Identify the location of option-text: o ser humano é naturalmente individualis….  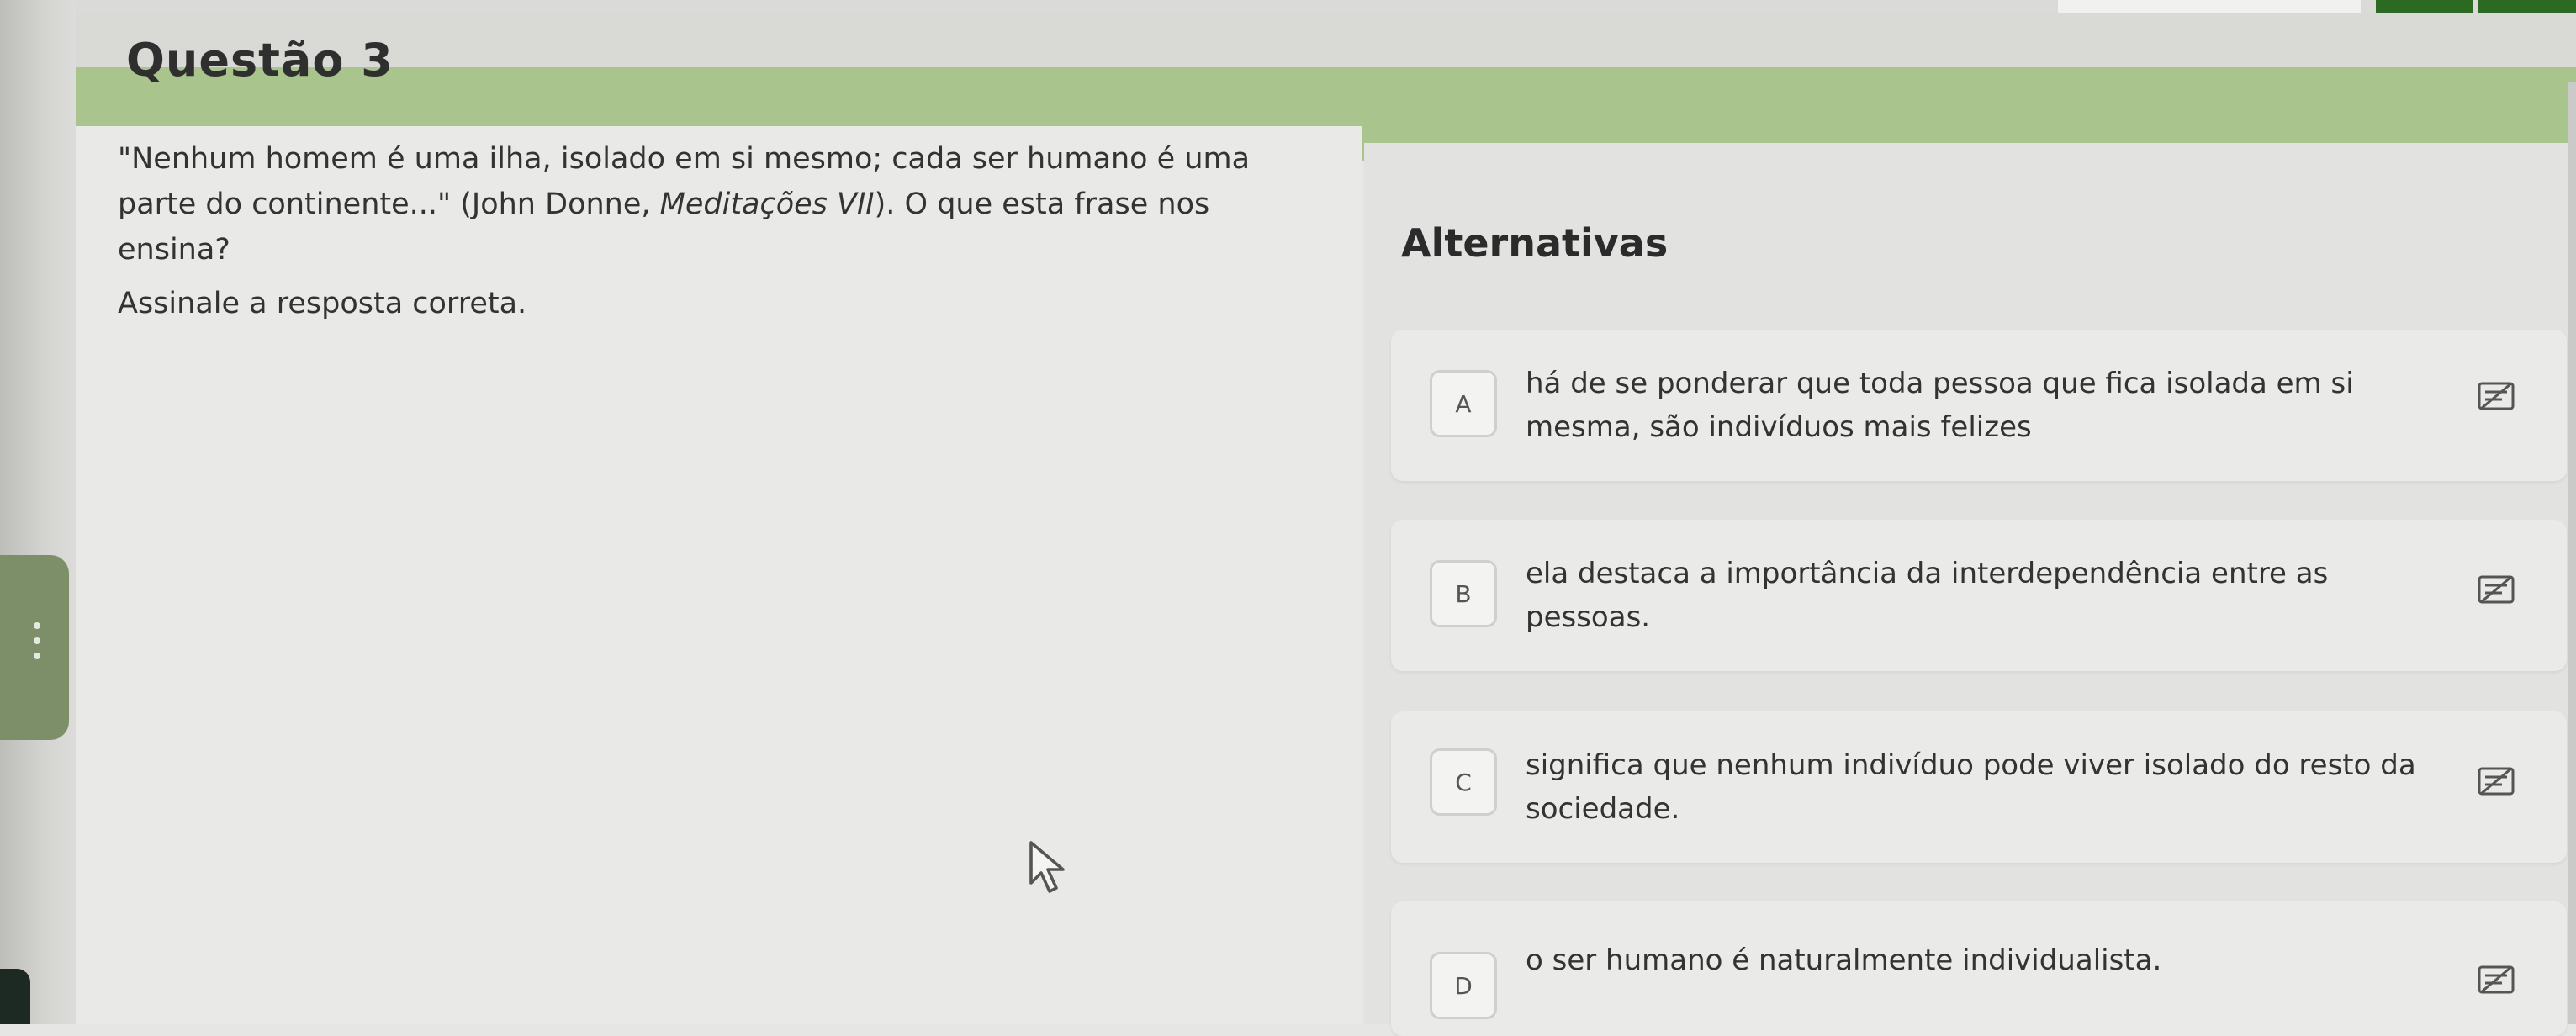
(1980, 960).